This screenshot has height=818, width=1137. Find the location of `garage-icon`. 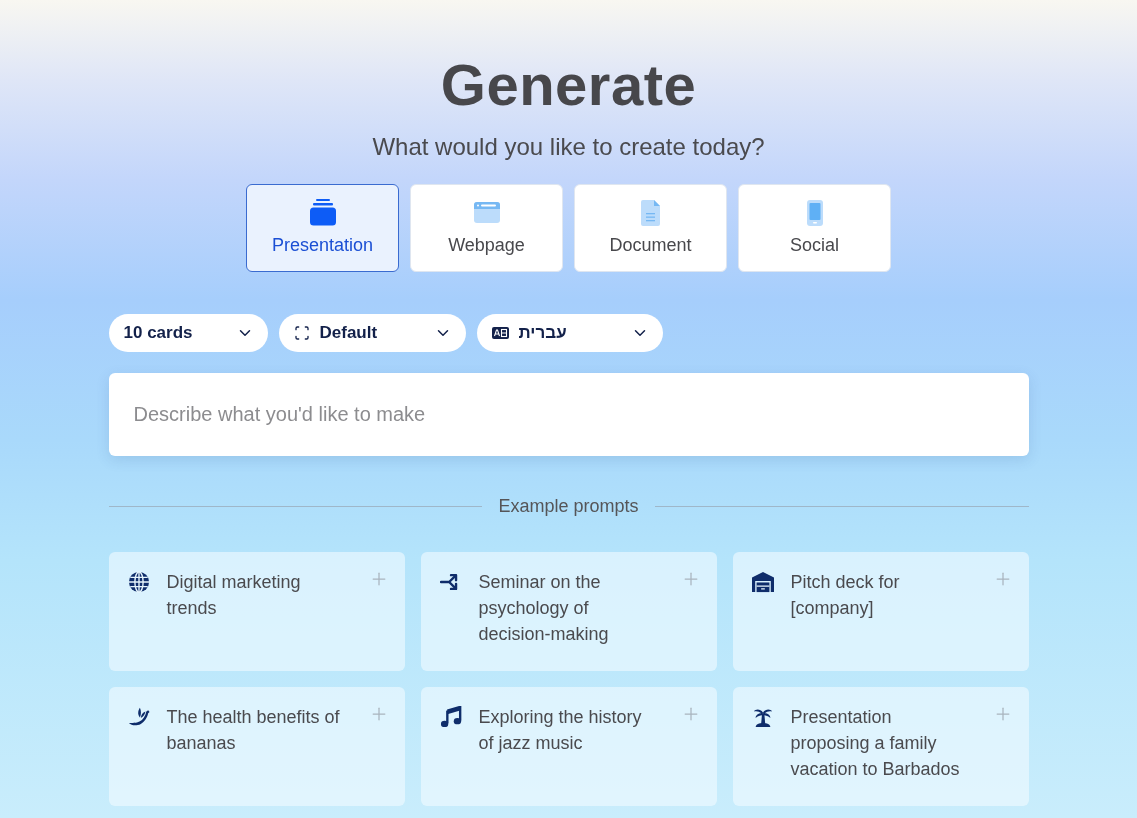

garage-icon is located at coordinates (762, 582).